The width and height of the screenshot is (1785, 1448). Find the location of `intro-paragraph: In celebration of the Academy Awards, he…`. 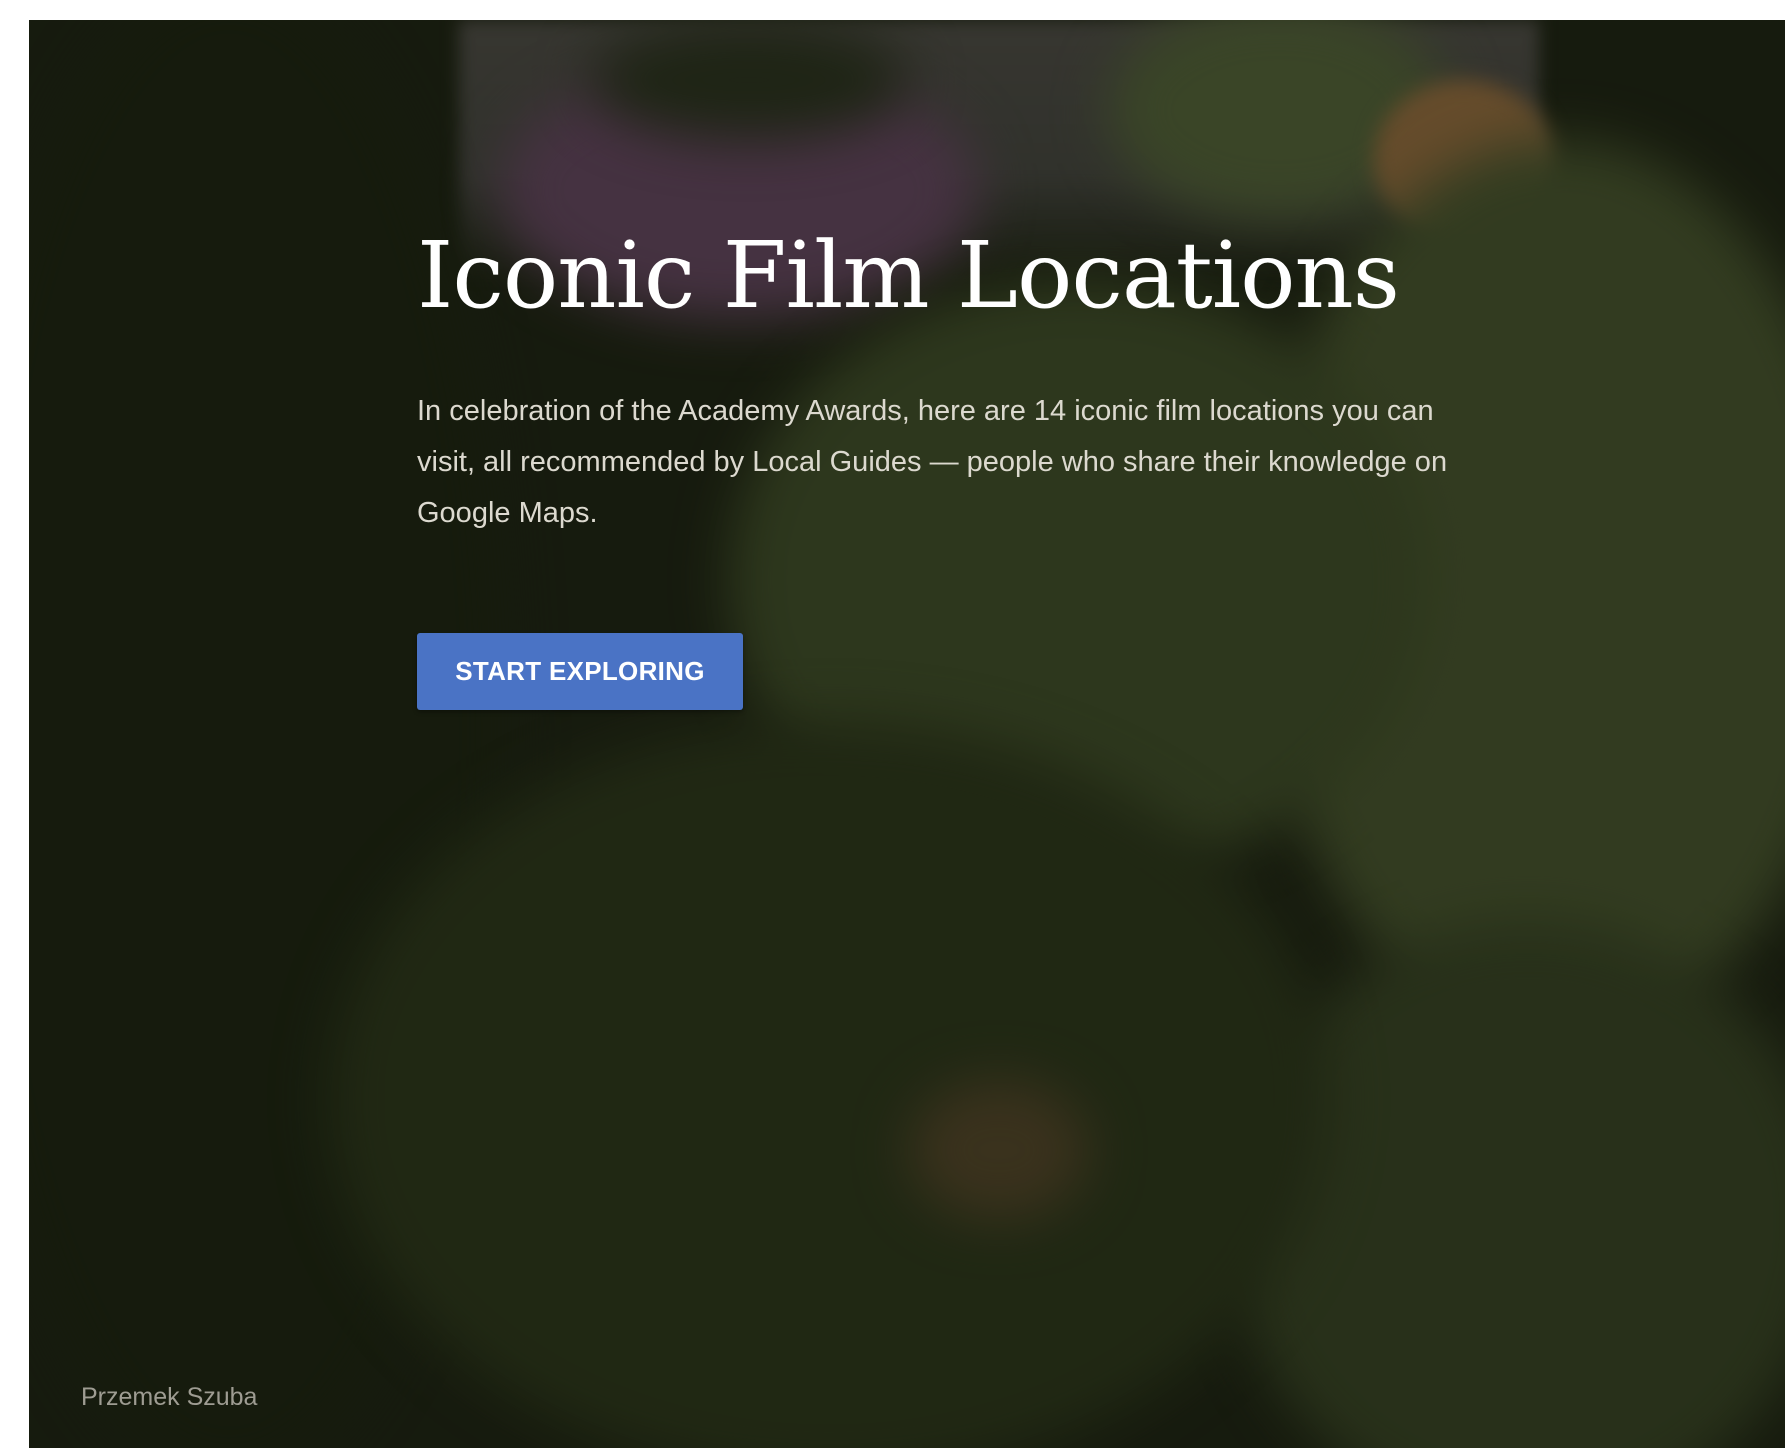

intro-paragraph: In celebration of the Academy Awards, he… is located at coordinates (932, 462).